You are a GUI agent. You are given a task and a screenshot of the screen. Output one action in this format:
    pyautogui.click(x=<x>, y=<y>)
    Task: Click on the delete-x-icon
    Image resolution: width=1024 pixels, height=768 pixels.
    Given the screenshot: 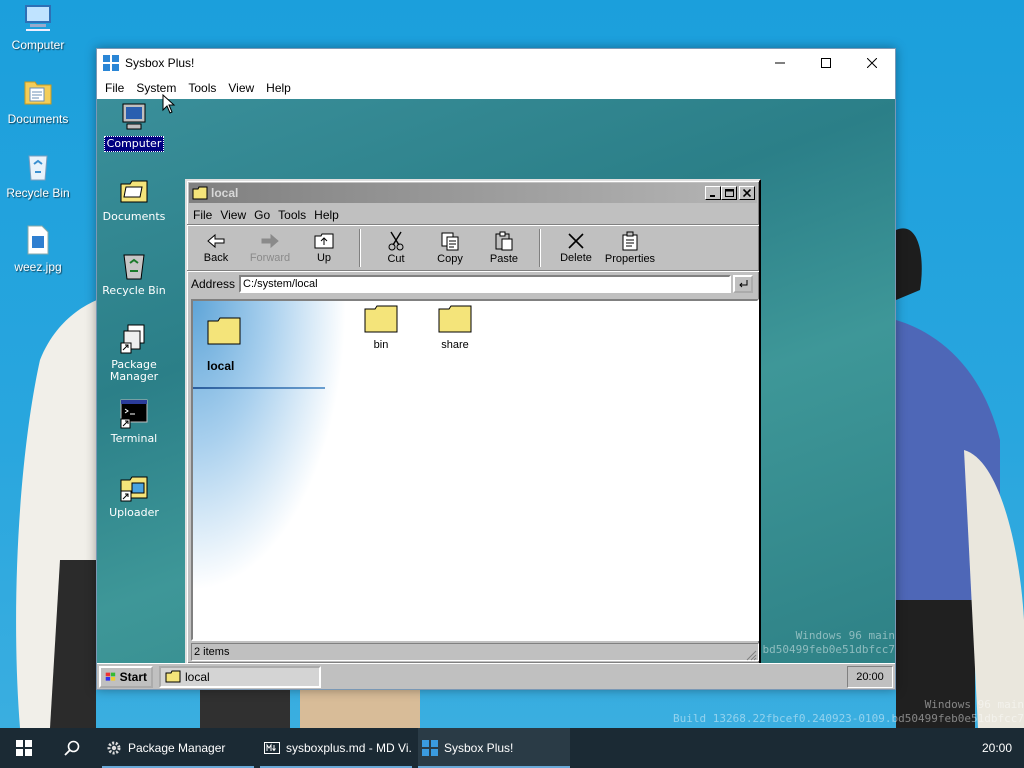 What is the action you would take?
    pyautogui.click(x=576, y=241)
    